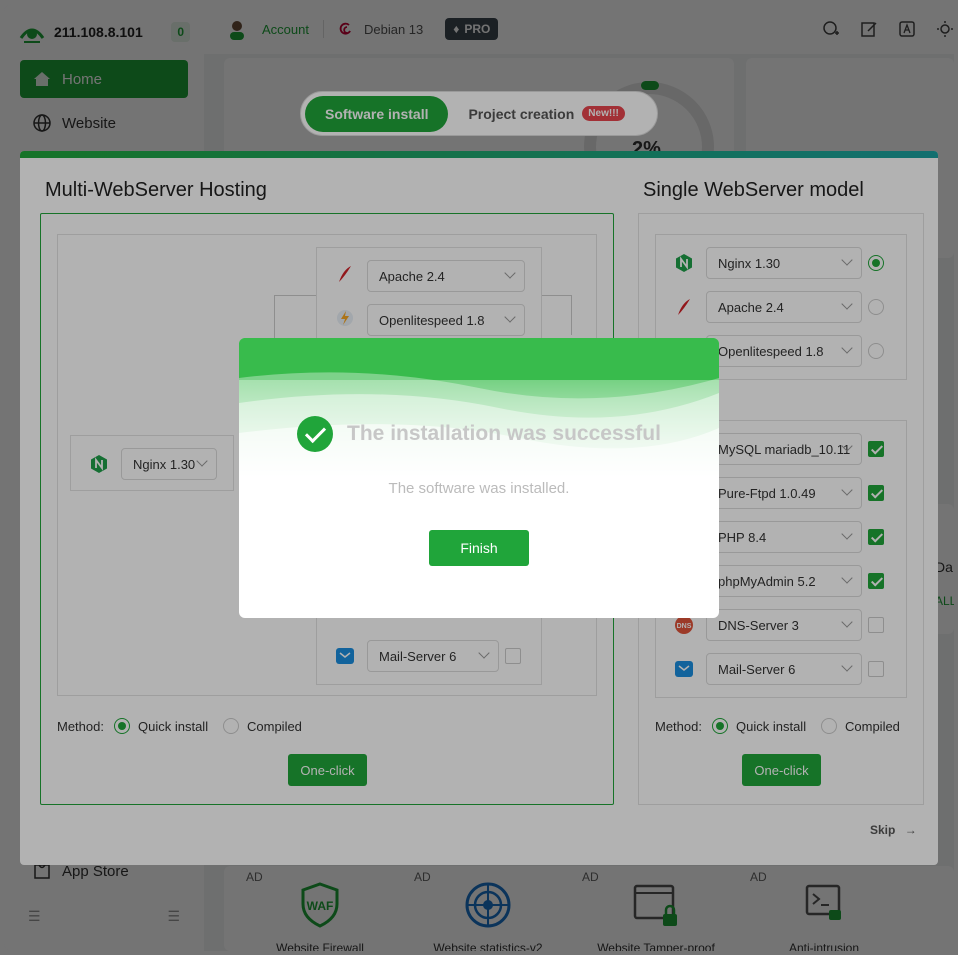 The width and height of the screenshot is (958, 955). Describe the element at coordinates (504, 433) in the screenshot. I see `dialog-title-text: The installation was successful` at that location.